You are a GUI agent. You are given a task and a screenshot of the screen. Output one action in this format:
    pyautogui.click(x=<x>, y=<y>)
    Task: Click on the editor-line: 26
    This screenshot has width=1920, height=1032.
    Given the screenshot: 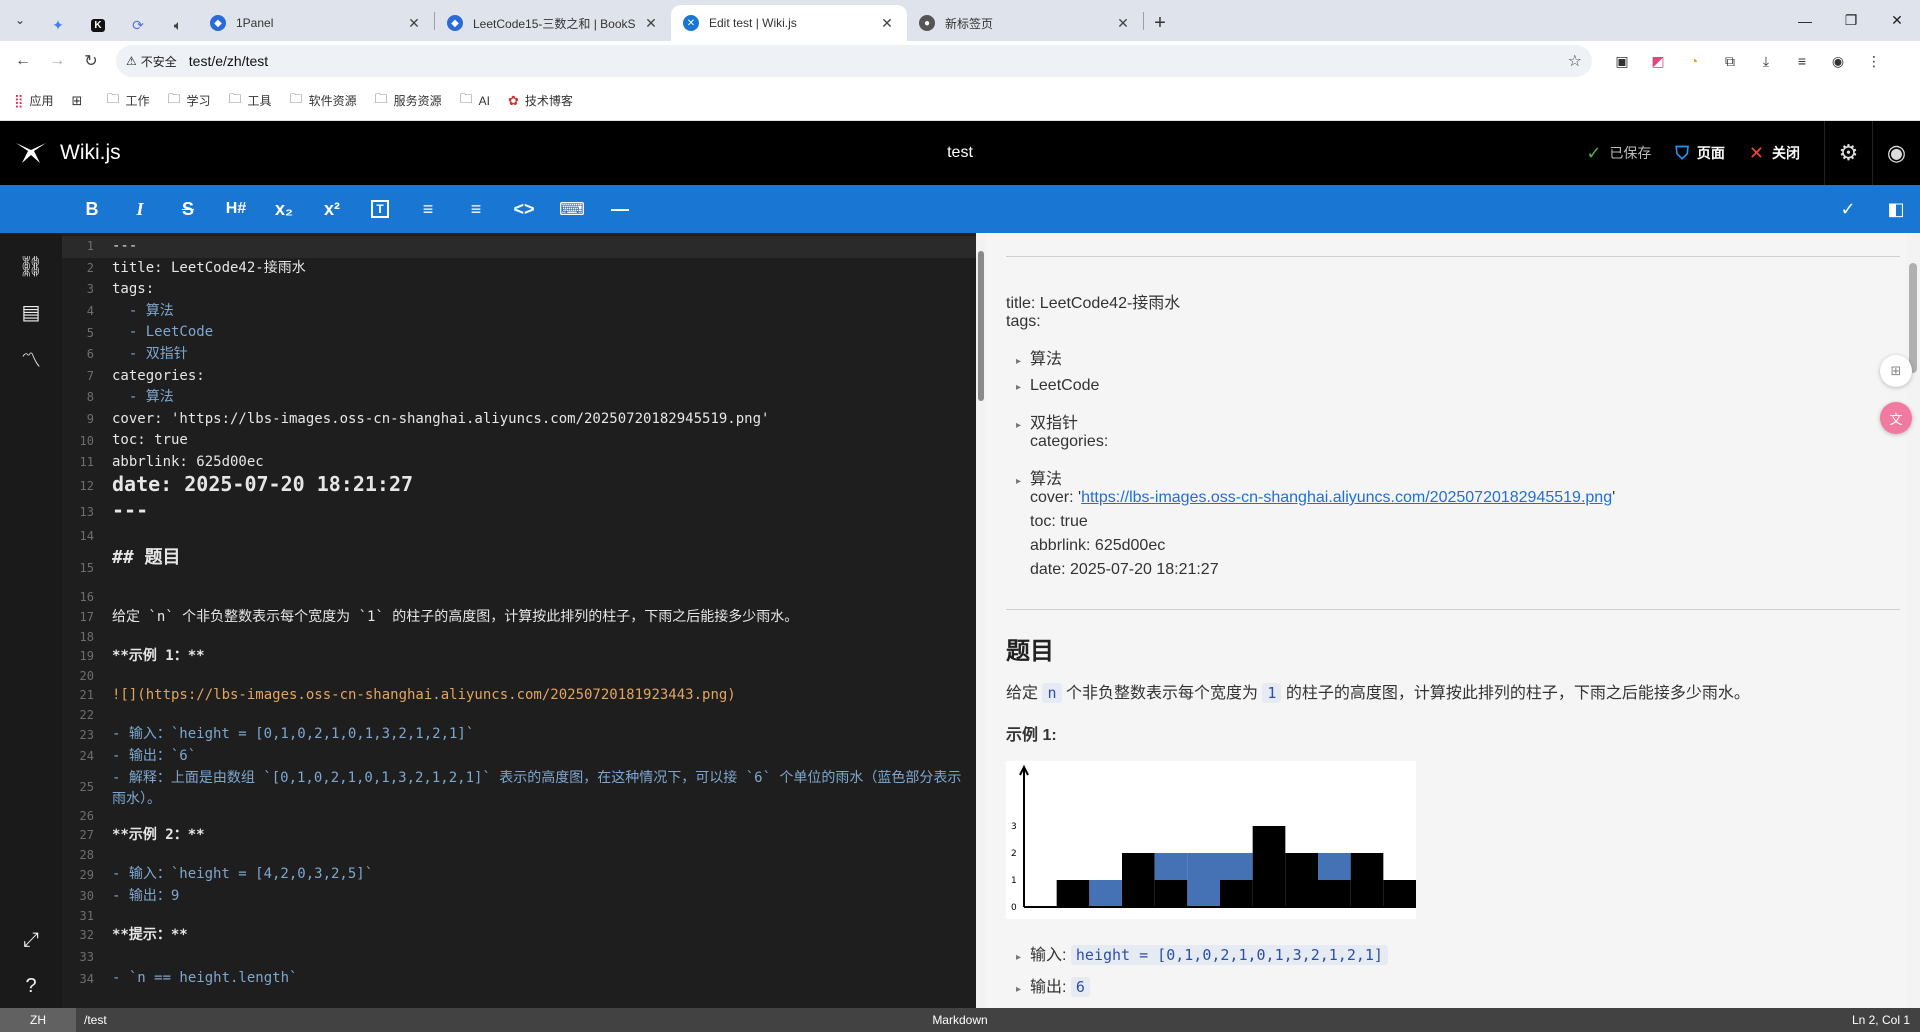 What is the action you would take?
    pyautogui.click(x=519, y=817)
    